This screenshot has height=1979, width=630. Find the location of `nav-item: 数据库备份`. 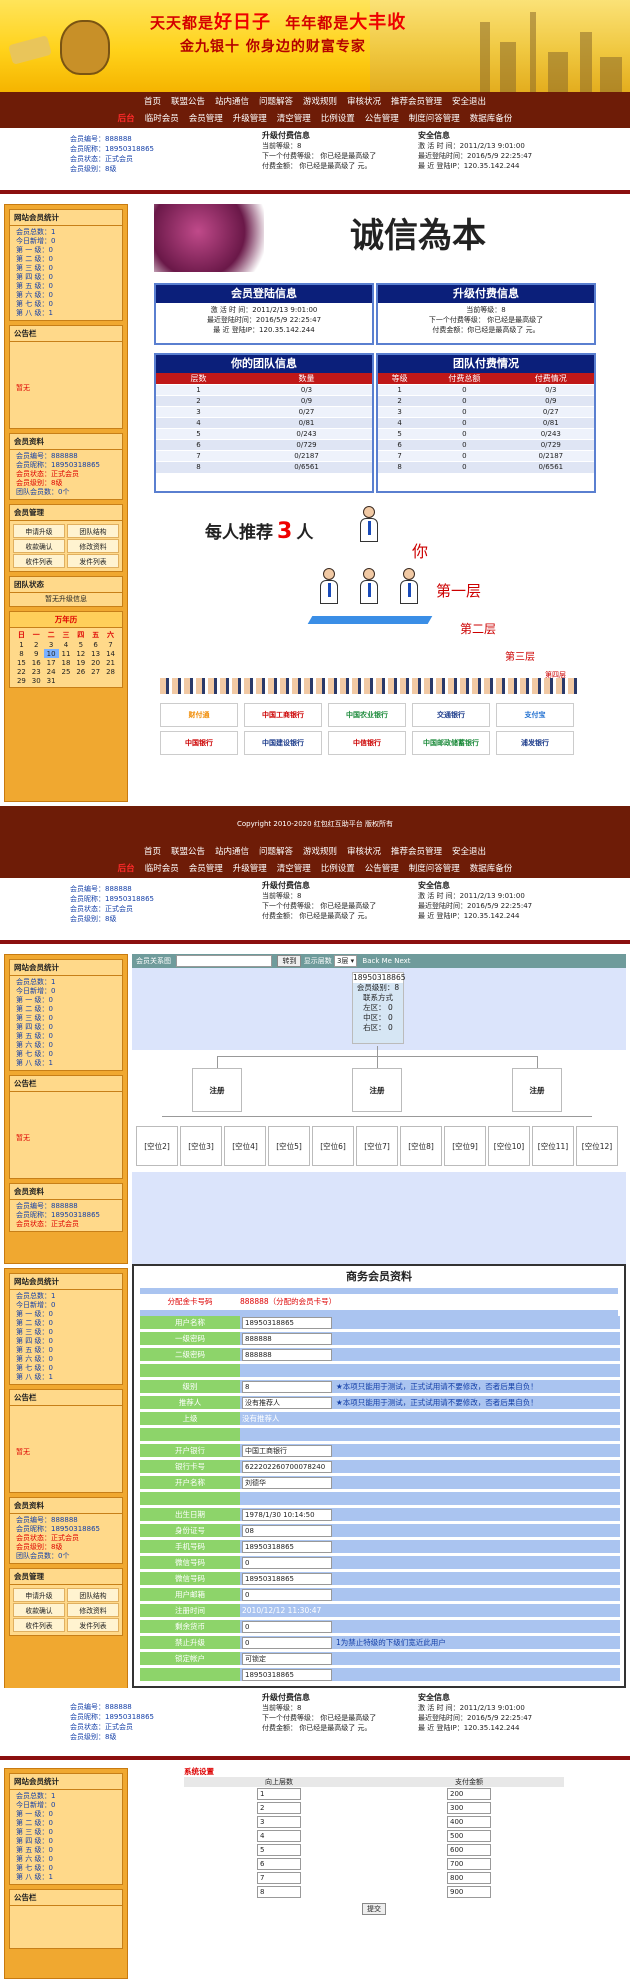

nav-item: 数据库备份 is located at coordinates (491, 868).